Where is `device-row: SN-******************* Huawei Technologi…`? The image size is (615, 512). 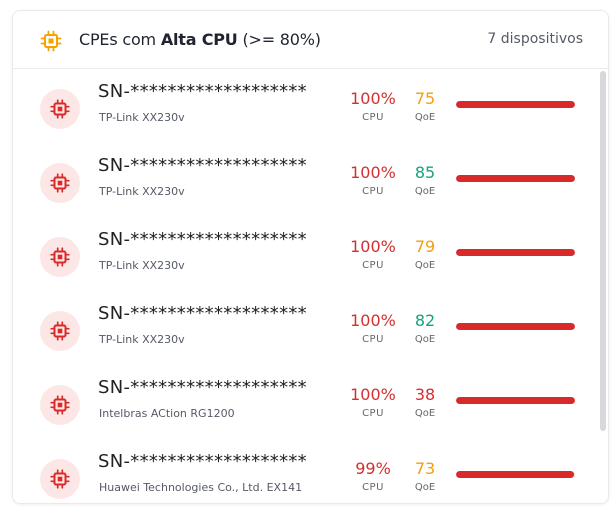 device-row: SN-******************* Huawei Technologi… is located at coordinates (306, 471).